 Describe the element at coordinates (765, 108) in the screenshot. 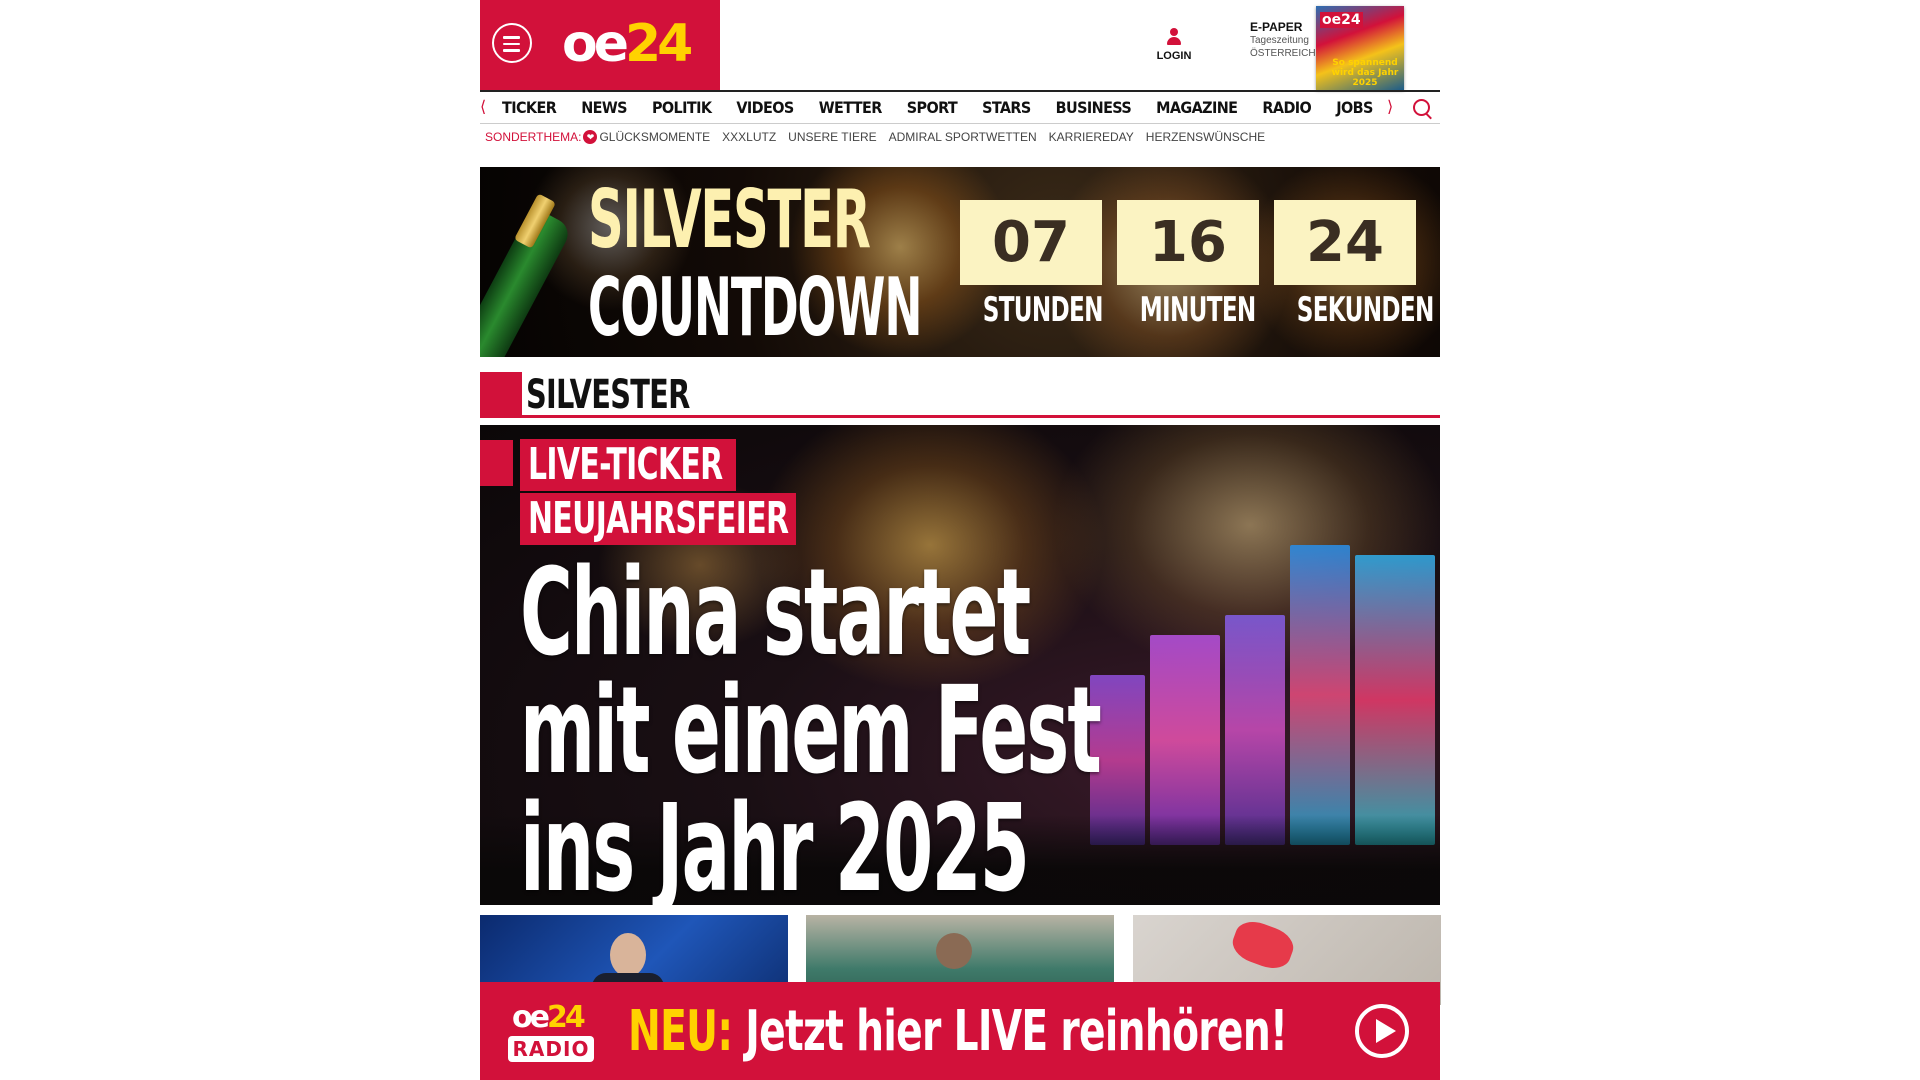

I see `nav-item-videos: VIDEOS` at that location.